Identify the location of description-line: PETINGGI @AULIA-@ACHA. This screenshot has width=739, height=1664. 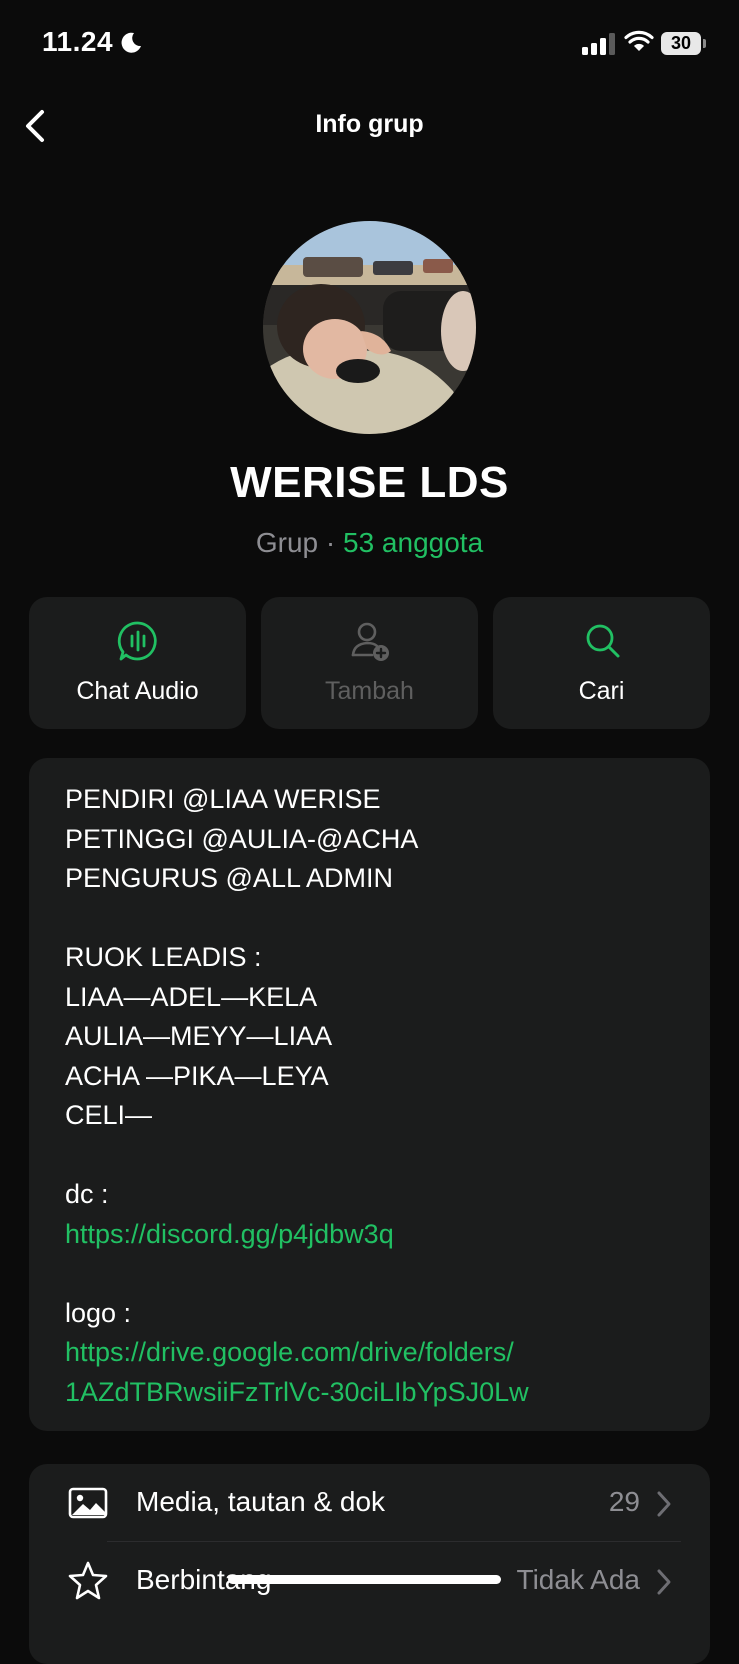
(242, 838).